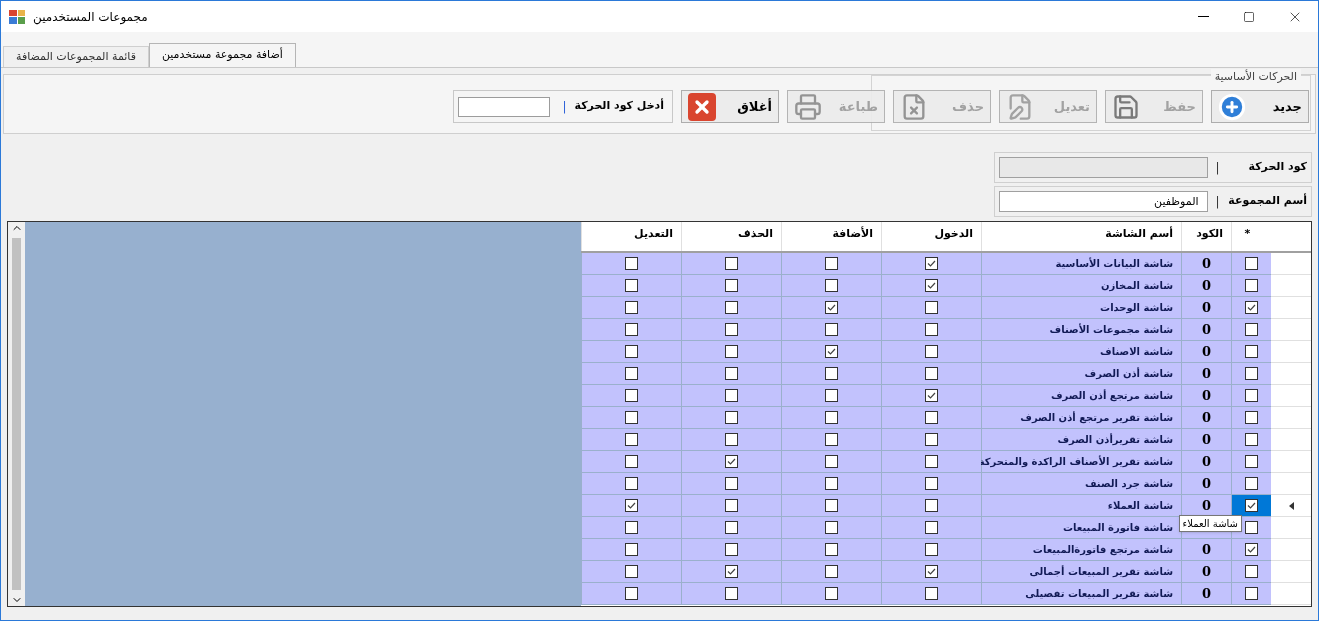  What do you see at coordinates (16, 414) in the screenshot?
I see `scrollbar` at bounding box center [16, 414].